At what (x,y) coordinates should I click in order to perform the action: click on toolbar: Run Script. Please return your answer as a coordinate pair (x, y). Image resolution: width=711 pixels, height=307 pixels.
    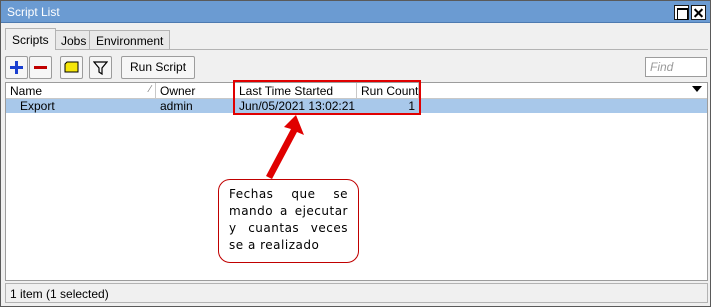
    Looking at the image, I should click on (356, 67).